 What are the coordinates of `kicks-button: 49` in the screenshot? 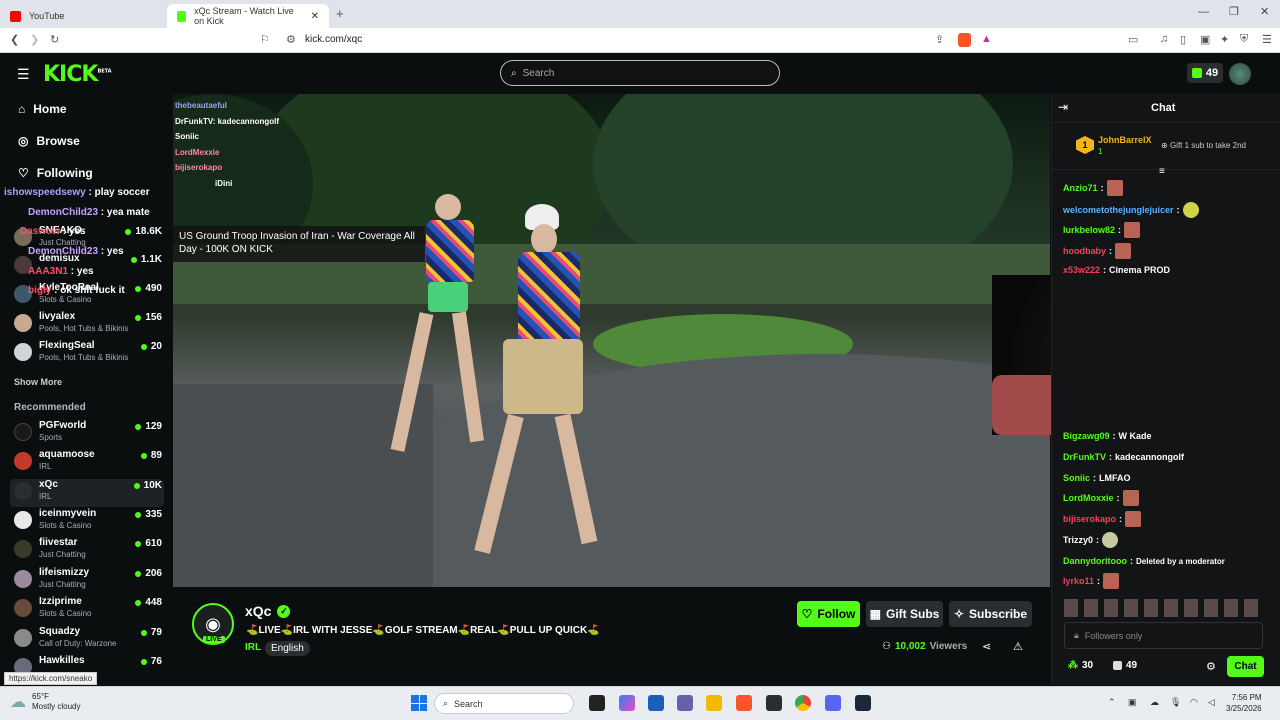 It's located at (1205, 73).